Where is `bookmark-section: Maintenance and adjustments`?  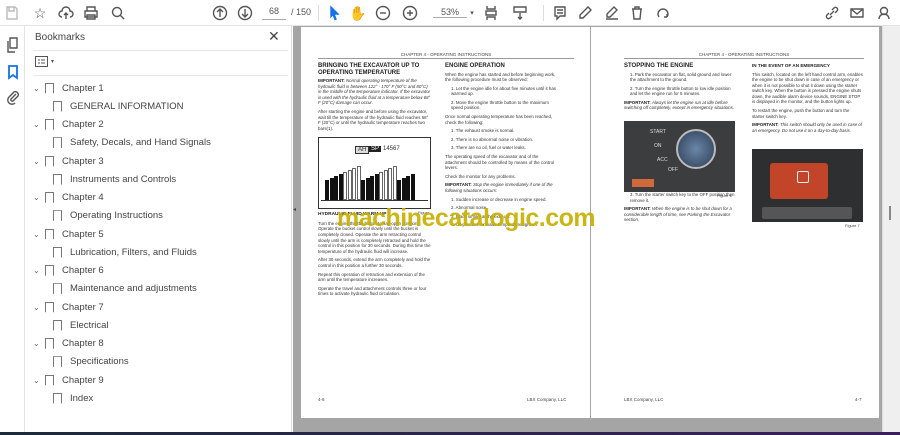 bookmark-section: Maintenance and adjustments is located at coordinates (125, 289).